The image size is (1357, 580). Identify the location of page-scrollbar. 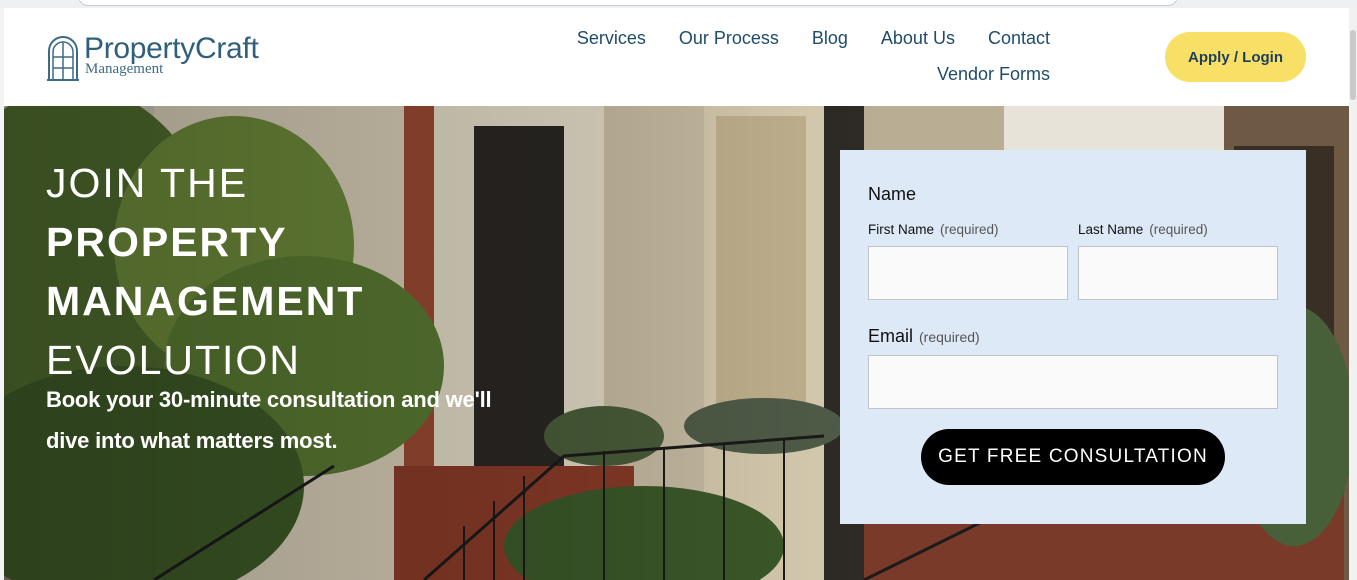
(1353, 294).